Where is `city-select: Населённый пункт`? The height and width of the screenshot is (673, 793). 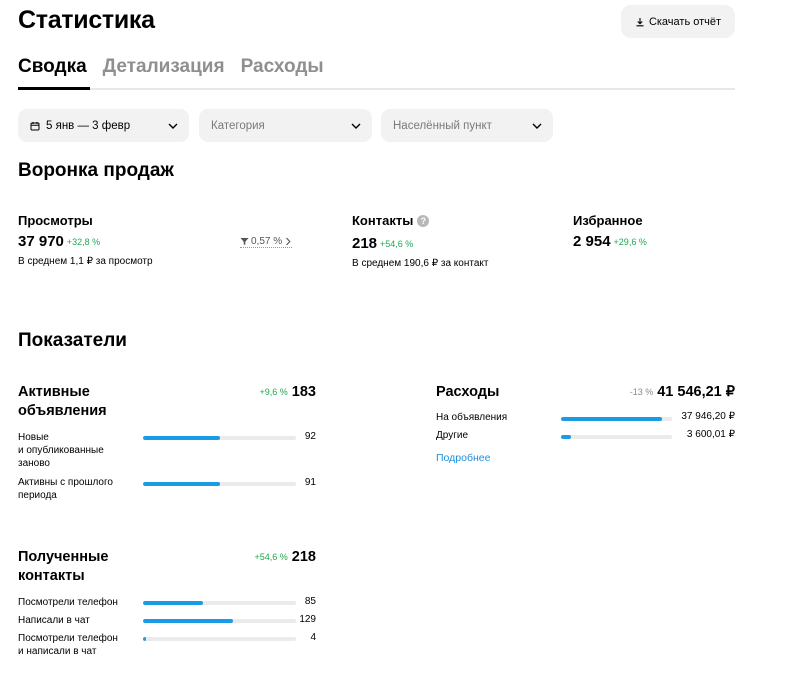 city-select: Населённый пункт is located at coordinates (467, 125).